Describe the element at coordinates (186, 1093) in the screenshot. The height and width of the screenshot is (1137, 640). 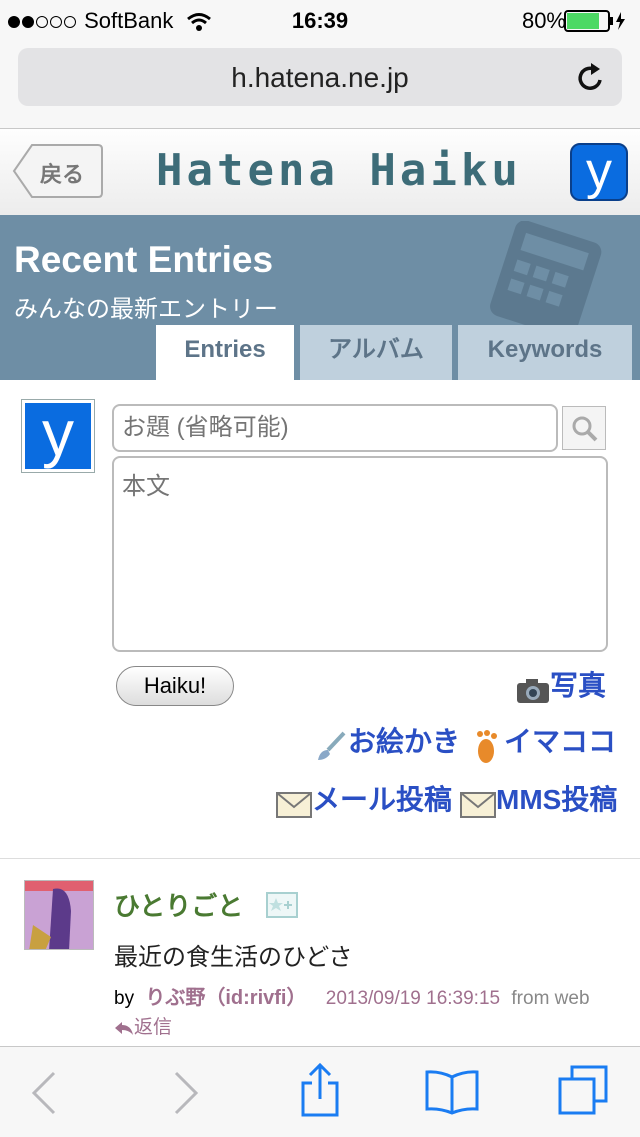
I see `forward-arrow-icon` at that location.